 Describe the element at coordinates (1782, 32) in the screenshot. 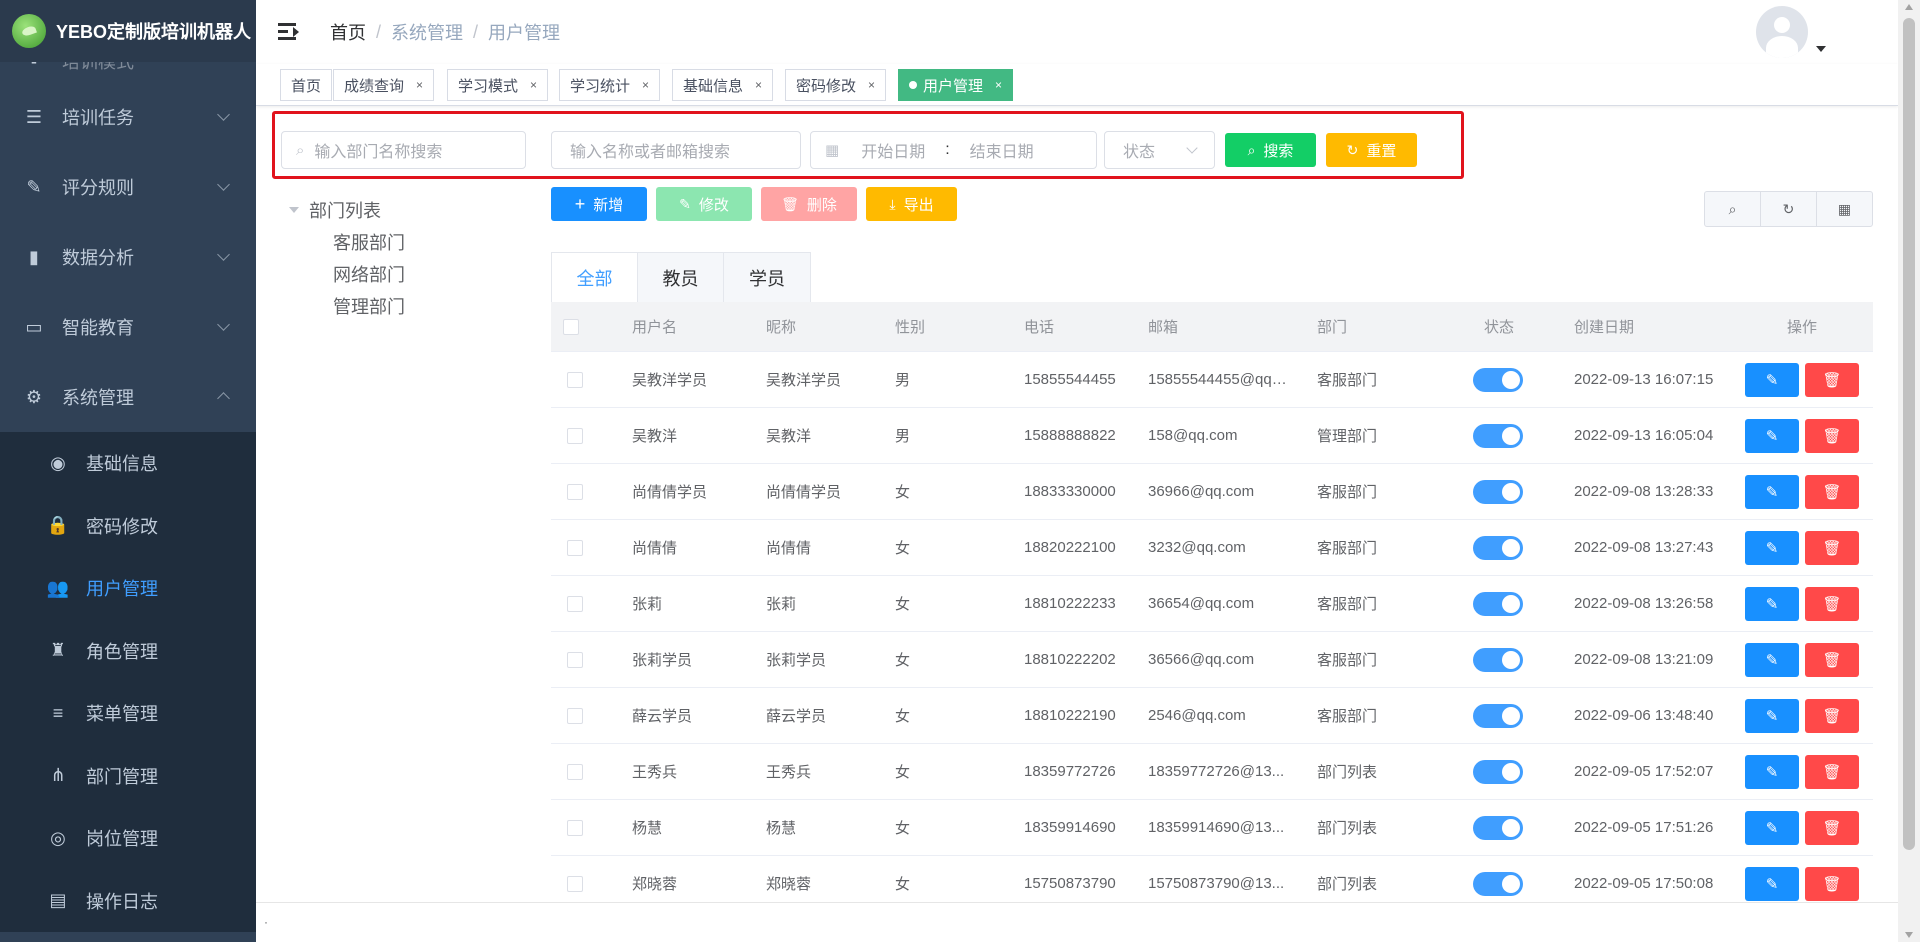

I see `avatar` at that location.